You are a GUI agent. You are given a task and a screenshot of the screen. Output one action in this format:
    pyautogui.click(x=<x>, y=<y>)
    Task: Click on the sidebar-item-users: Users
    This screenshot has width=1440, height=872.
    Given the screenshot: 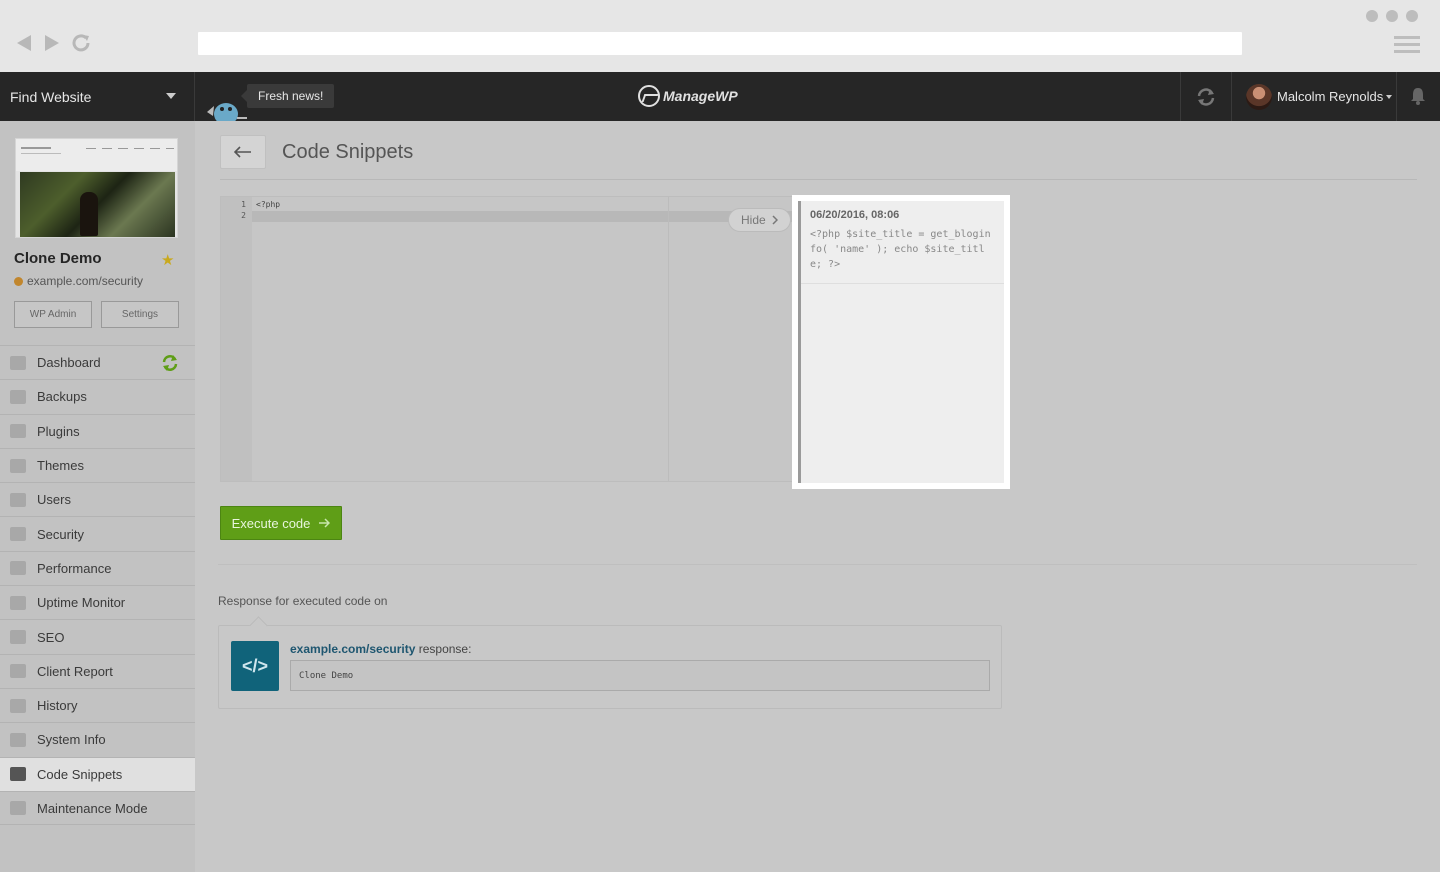 What is the action you would take?
    pyautogui.click(x=97, y=499)
    